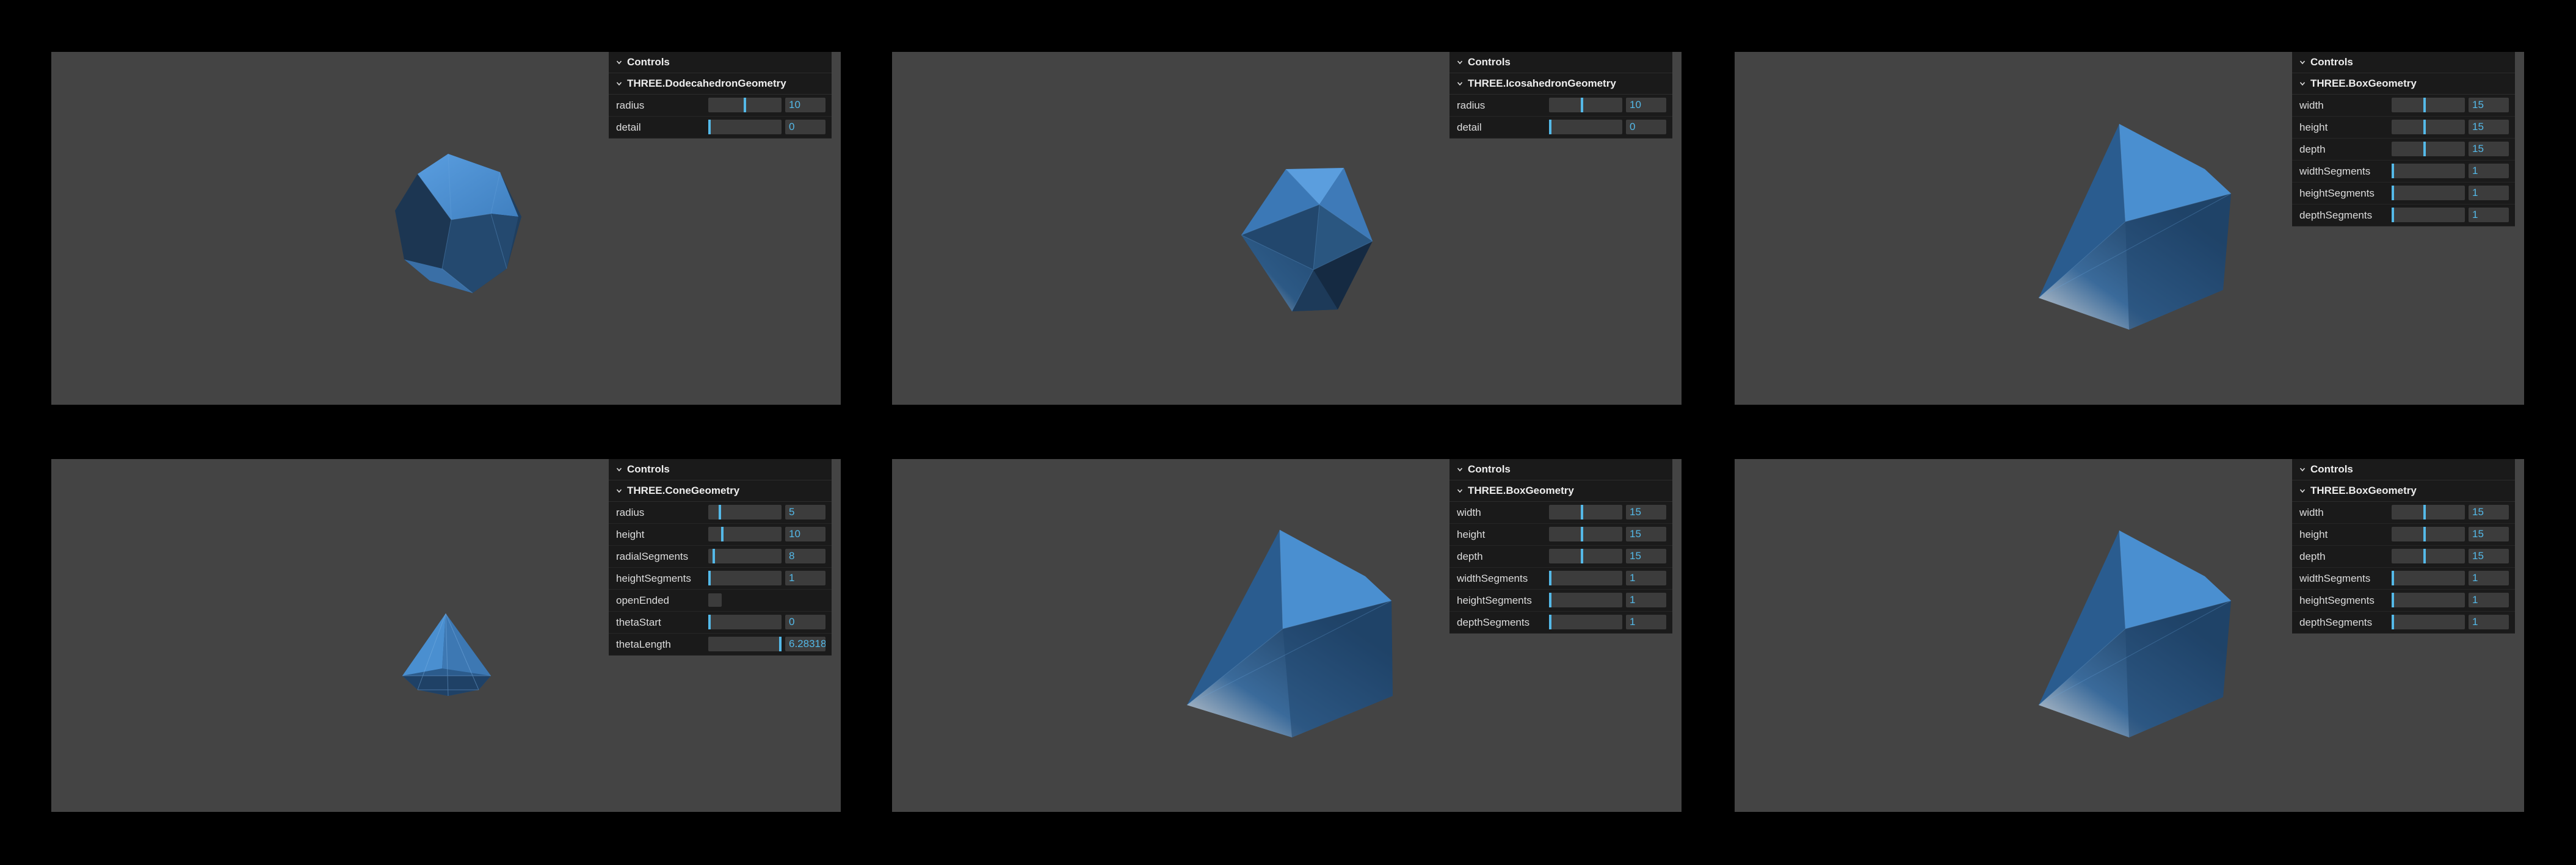 This screenshot has height=865, width=2576. Describe the element at coordinates (805, 622) in the screenshot. I see `value-input-thetaStart: 0` at that location.